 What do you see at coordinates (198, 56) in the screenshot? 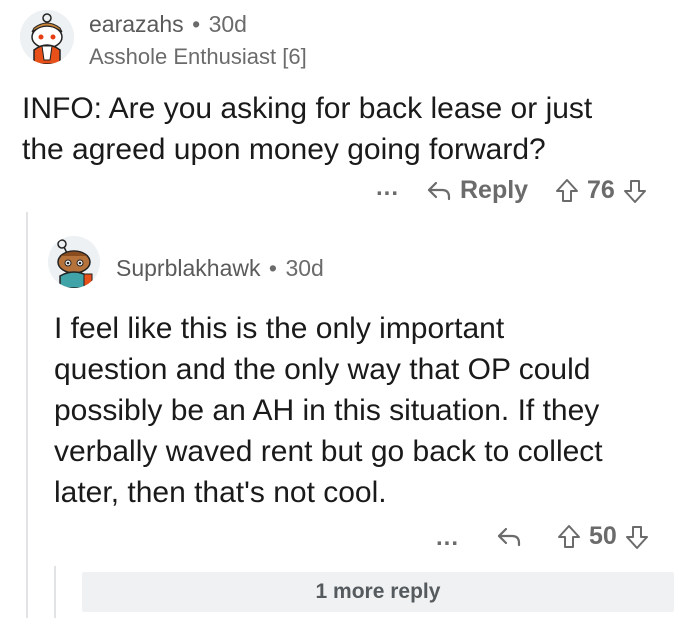
I see `user-flair: Asshole Enthusiast [6]` at bounding box center [198, 56].